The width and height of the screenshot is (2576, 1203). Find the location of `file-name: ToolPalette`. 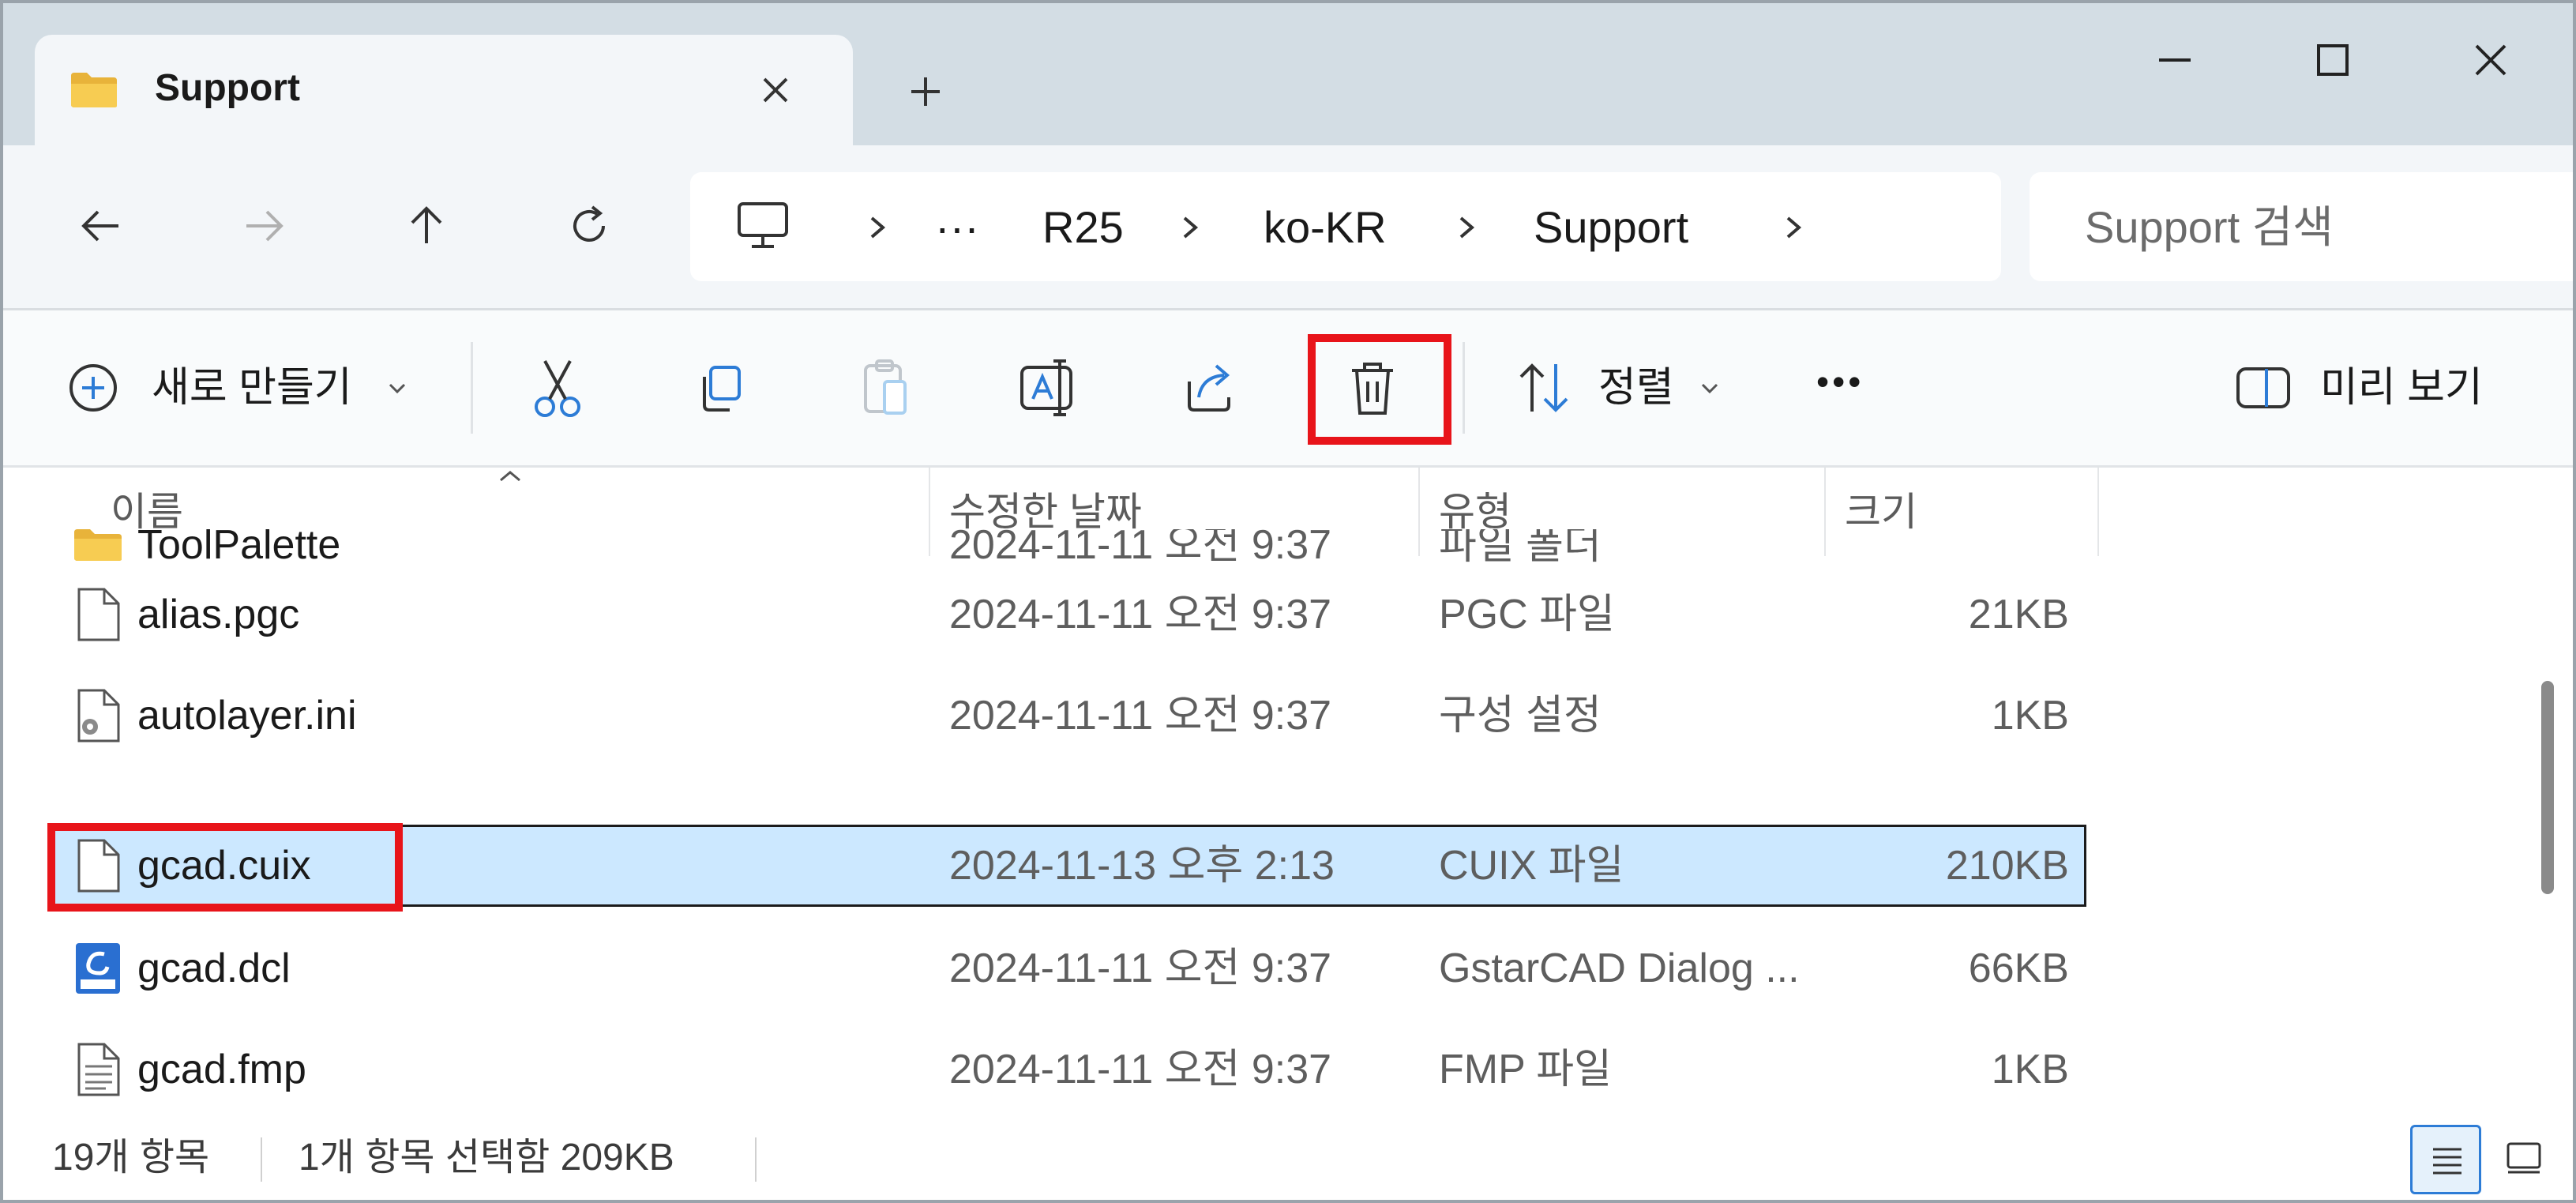

file-name: ToolPalette is located at coordinates (239, 548).